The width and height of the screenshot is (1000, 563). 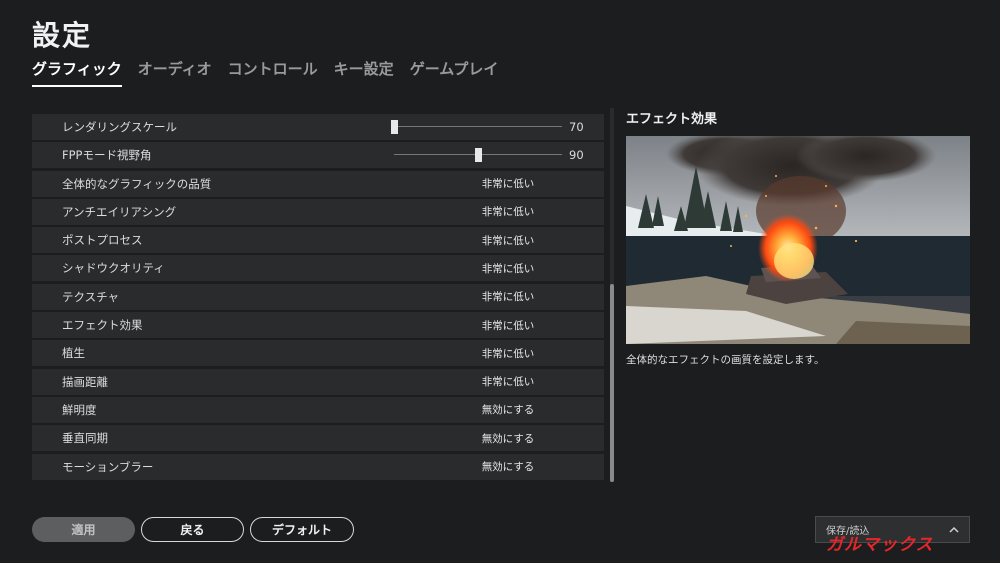 I want to click on tab-gameplay: ゲームプレイ, so click(x=454, y=72).